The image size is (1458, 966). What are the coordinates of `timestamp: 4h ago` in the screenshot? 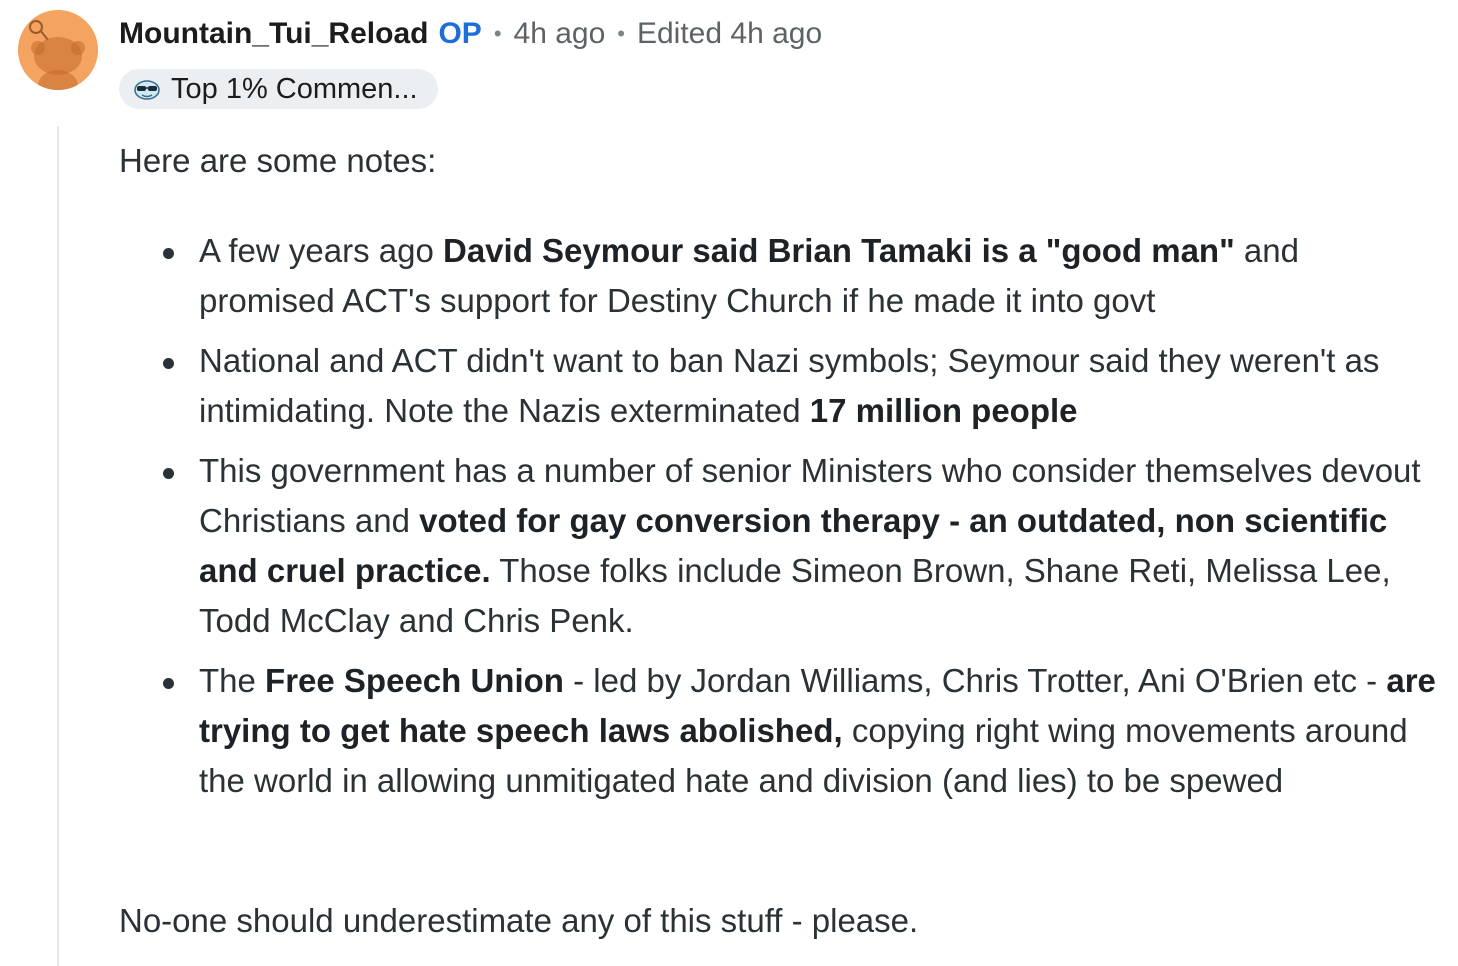 It's located at (559, 33).